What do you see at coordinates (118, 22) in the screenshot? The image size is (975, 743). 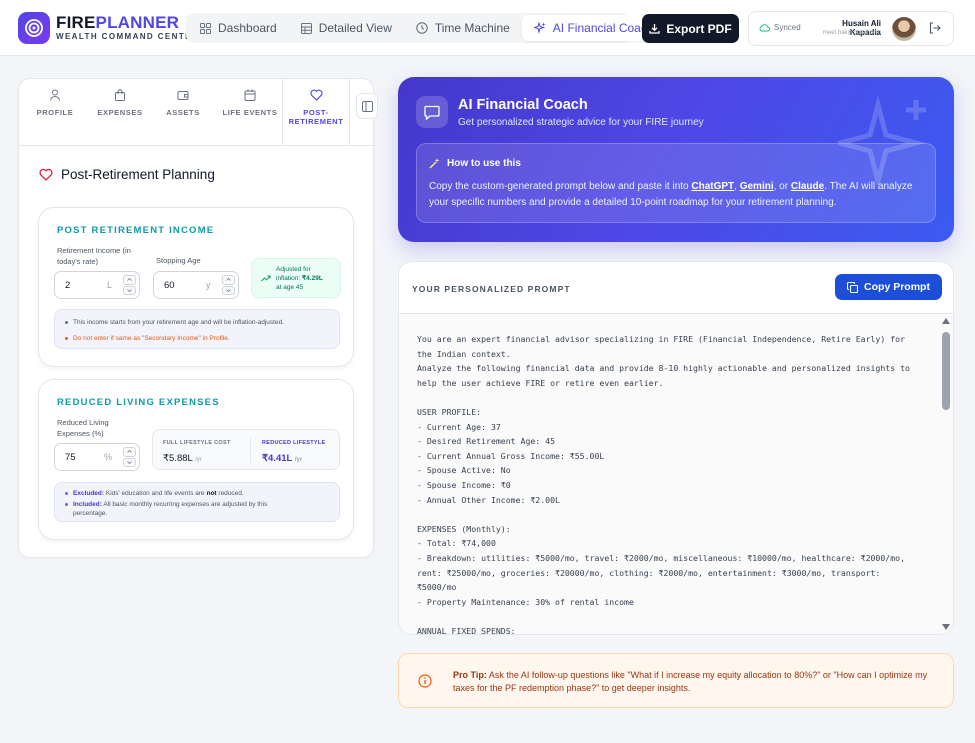 I see `brand-title: FIREPLANNER` at bounding box center [118, 22].